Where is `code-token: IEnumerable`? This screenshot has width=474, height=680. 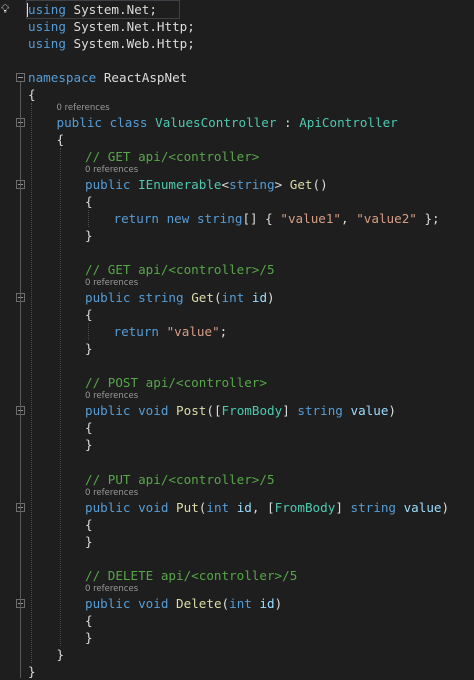 code-token: IEnumerable is located at coordinates (180, 185).